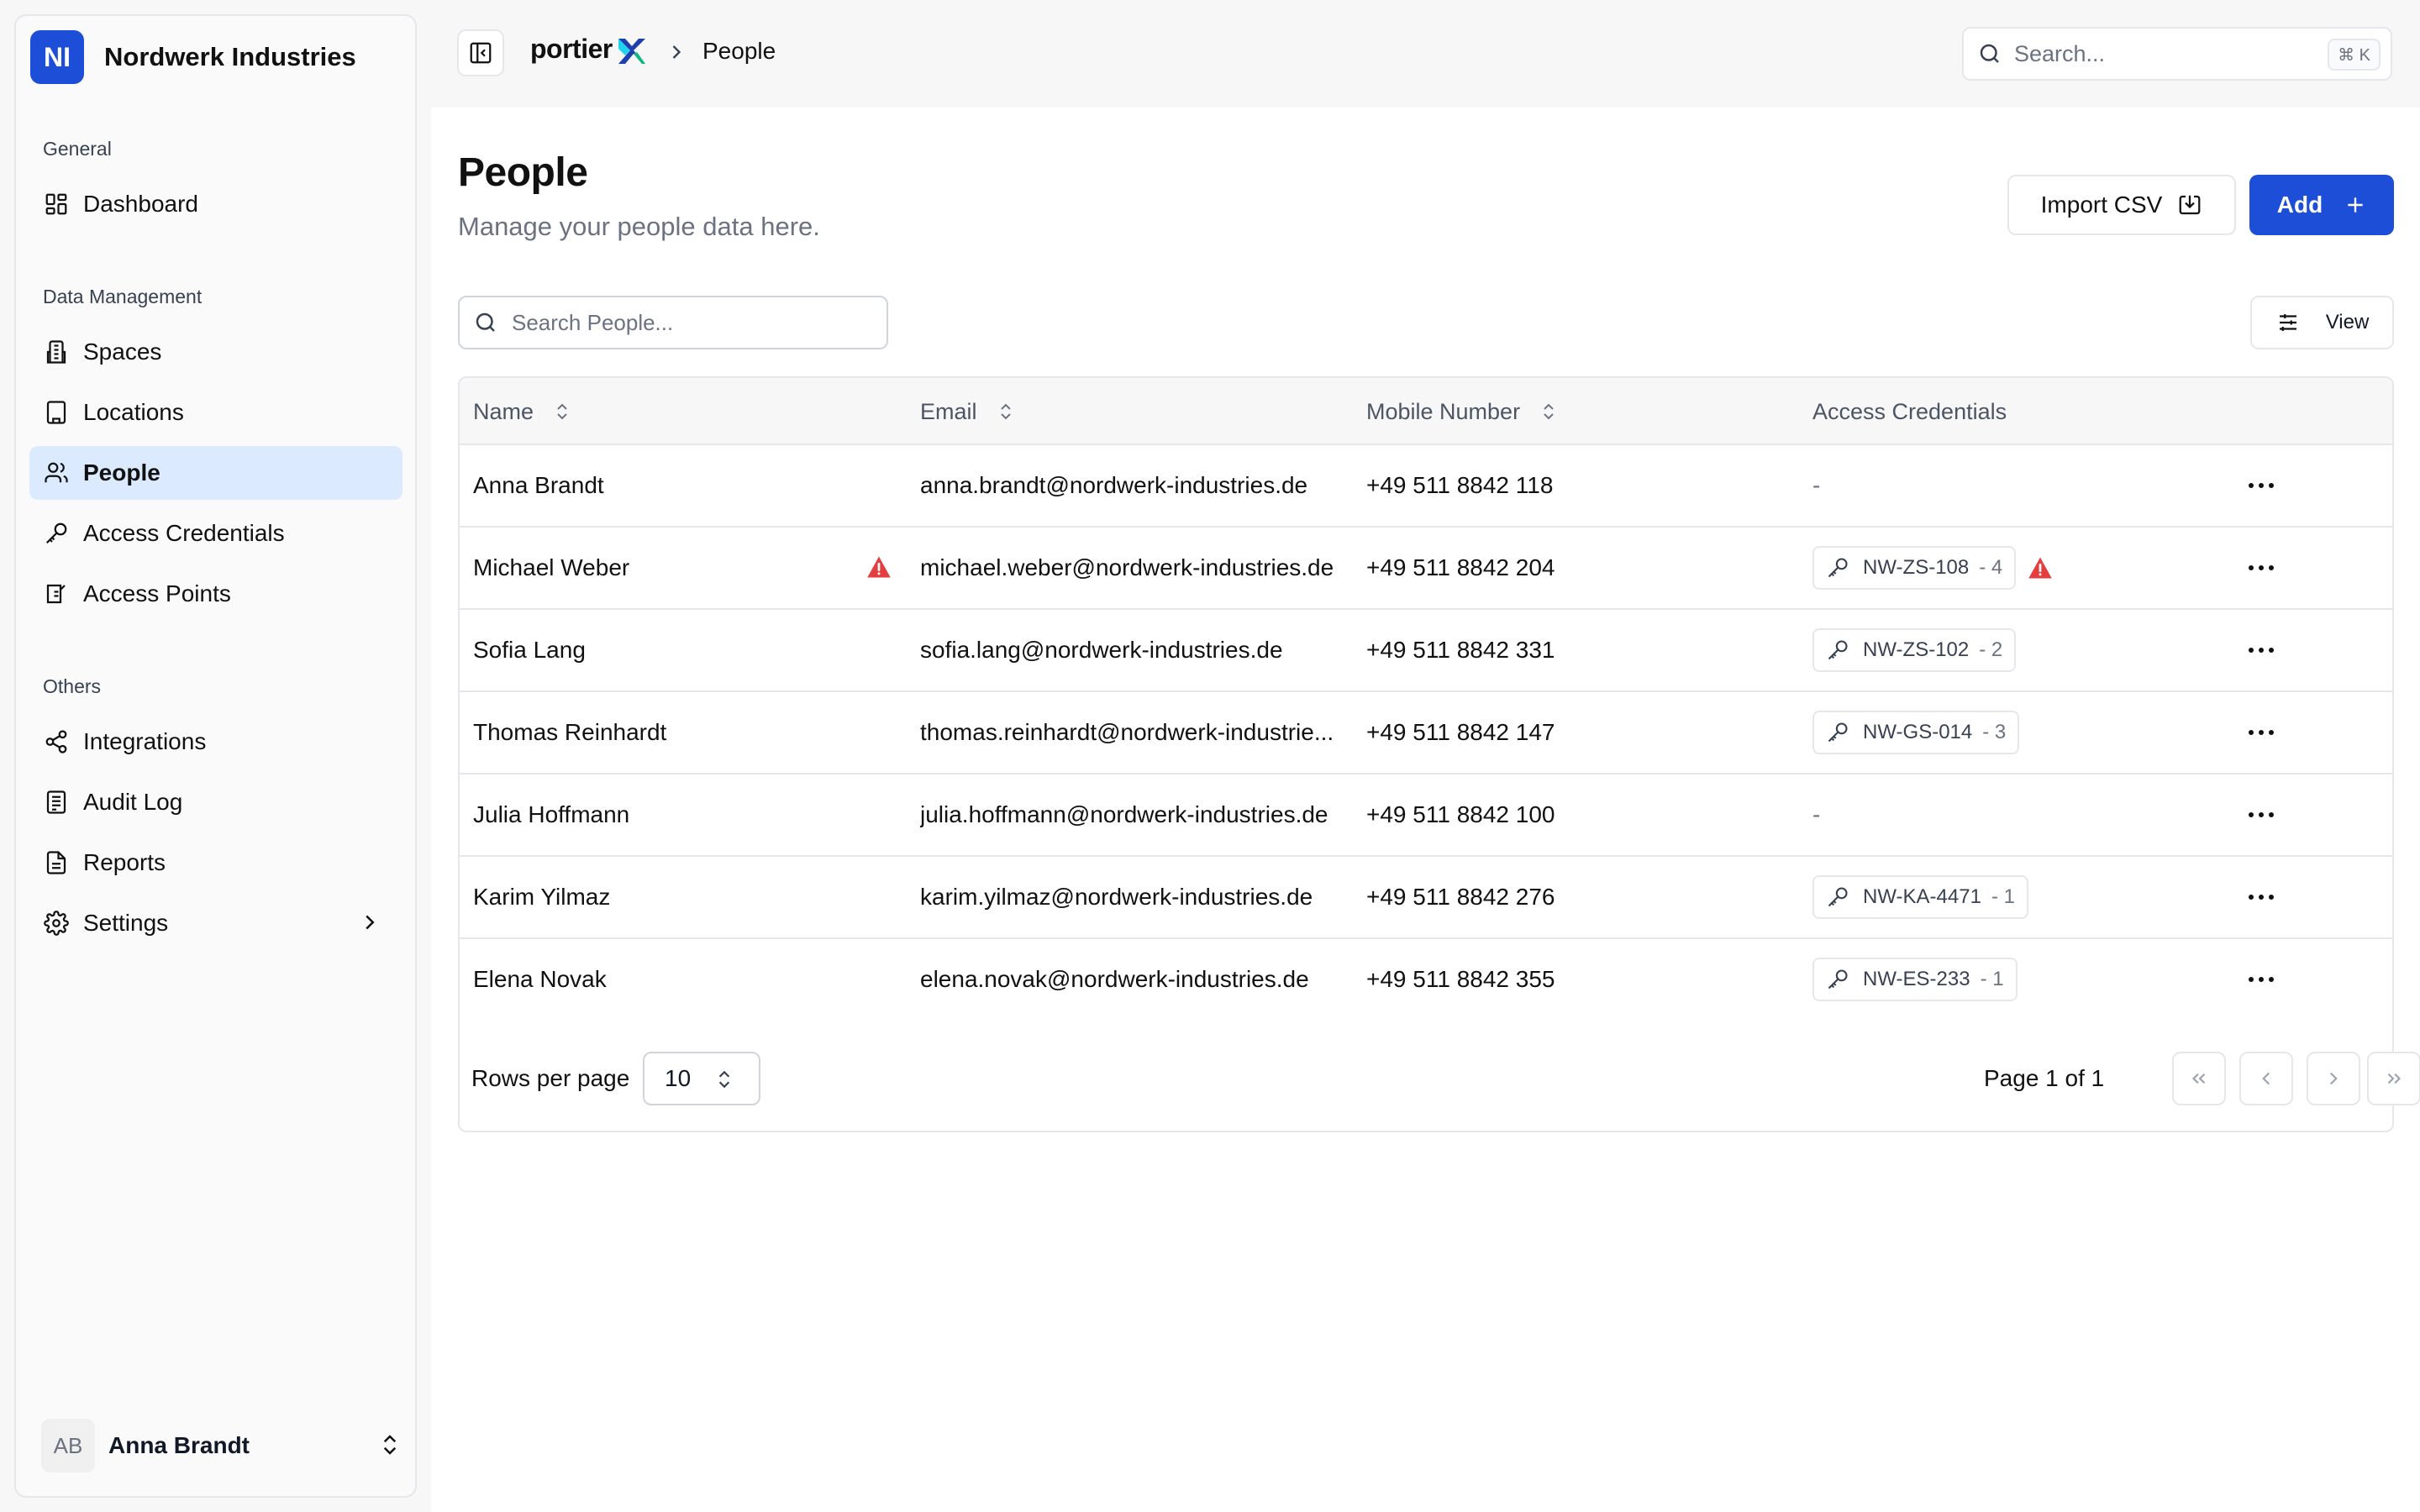  Describe the element at coordinates (540, 979) in the screenshot. I see `person-name: Elena Novak` at that location.